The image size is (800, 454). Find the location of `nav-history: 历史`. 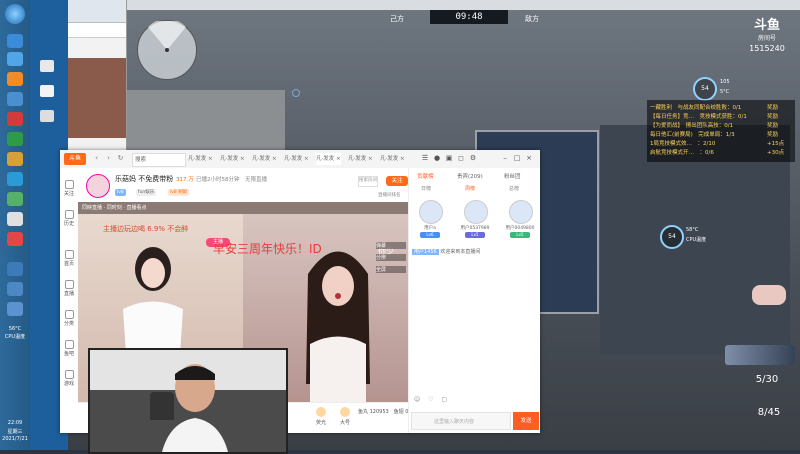

nav-history: 历史 is located at coordinates (69, 218).